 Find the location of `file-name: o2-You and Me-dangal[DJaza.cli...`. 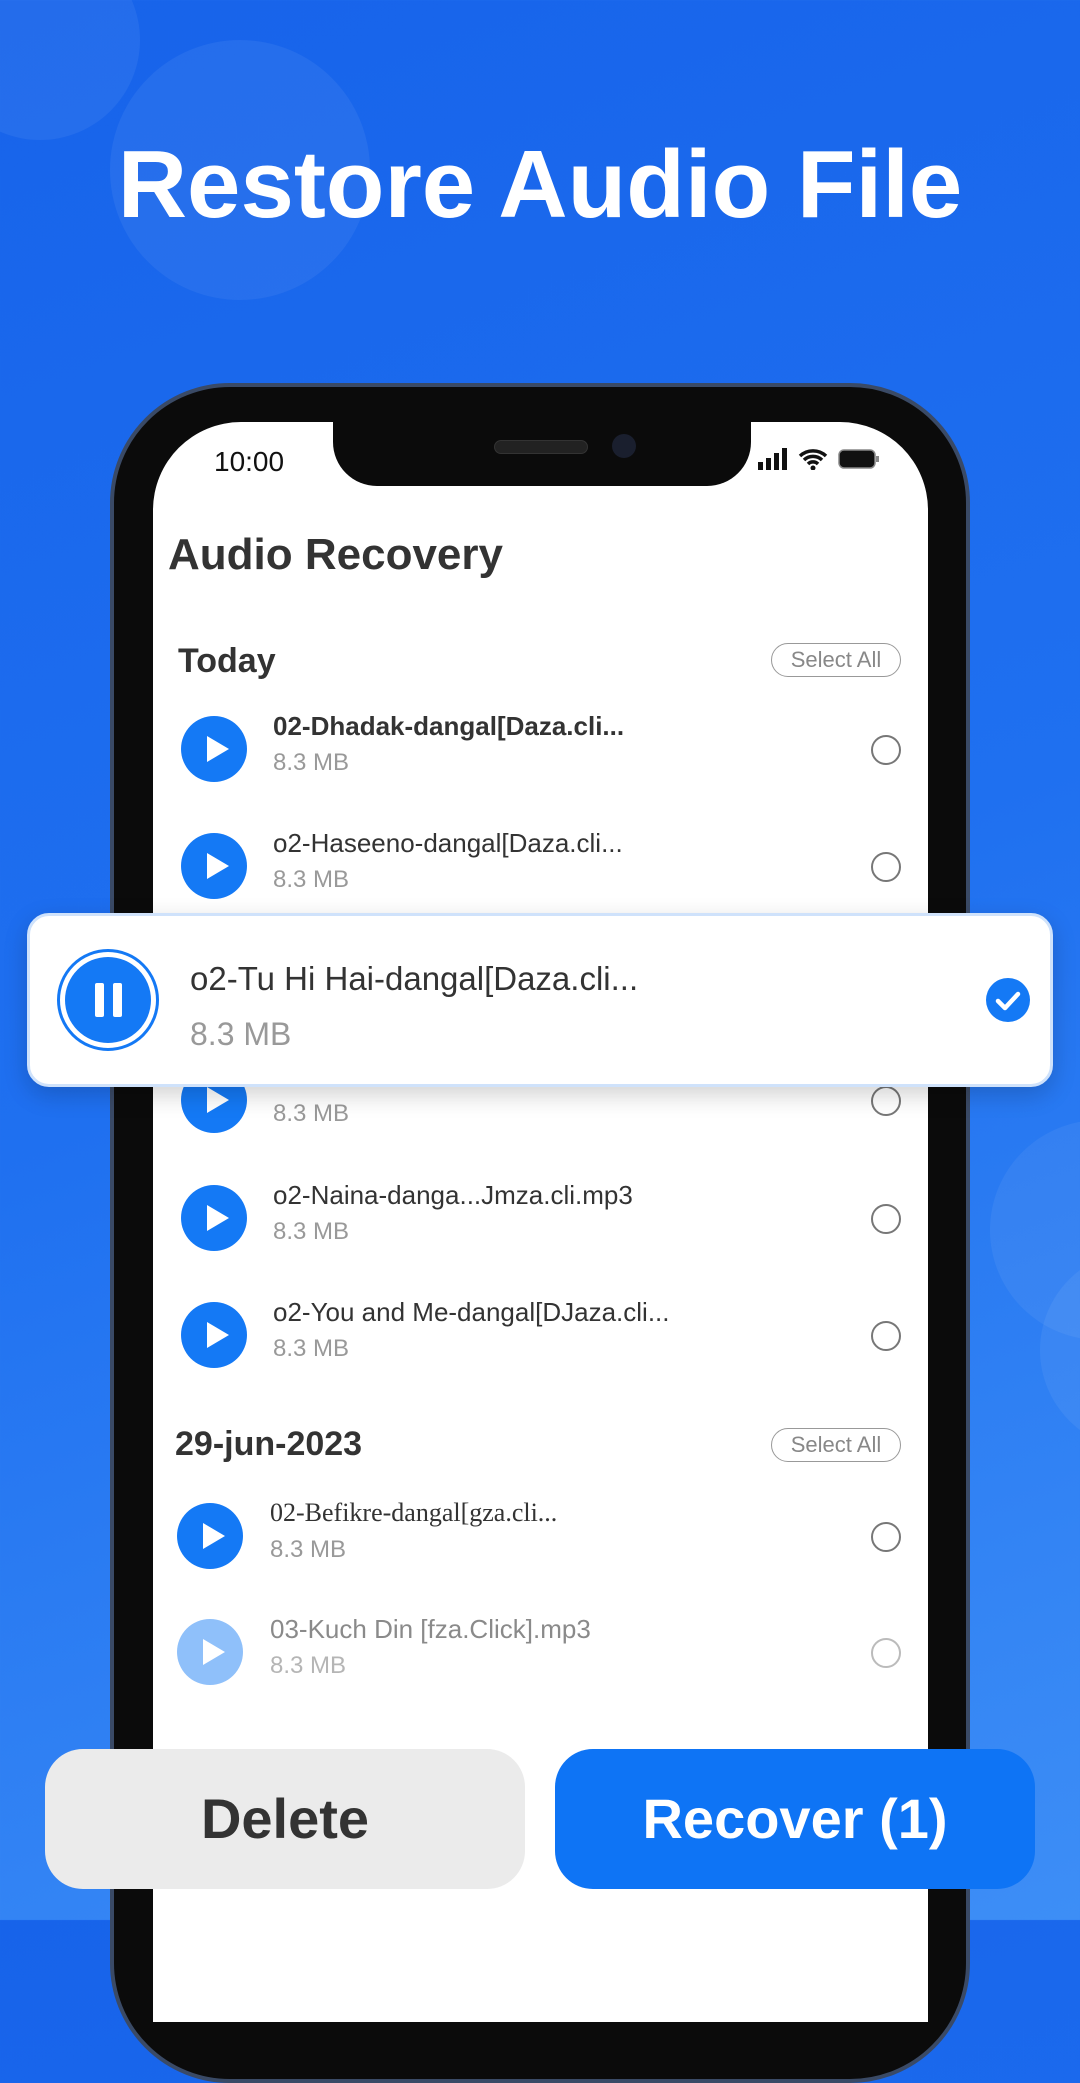

file-name: o2-You and Me-dangal[DJaza.cli... is located at coordinates (471, 1312).